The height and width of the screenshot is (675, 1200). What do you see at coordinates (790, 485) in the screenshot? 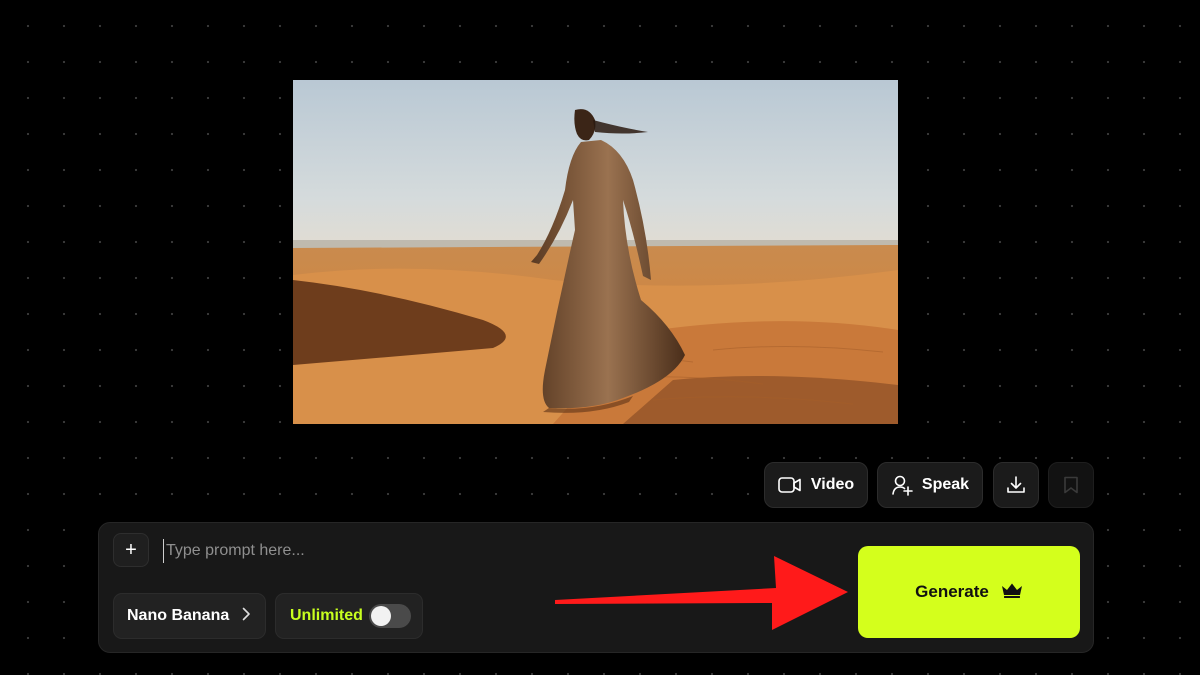
I see `video-camera-icon` at bounding box center [790, 485].